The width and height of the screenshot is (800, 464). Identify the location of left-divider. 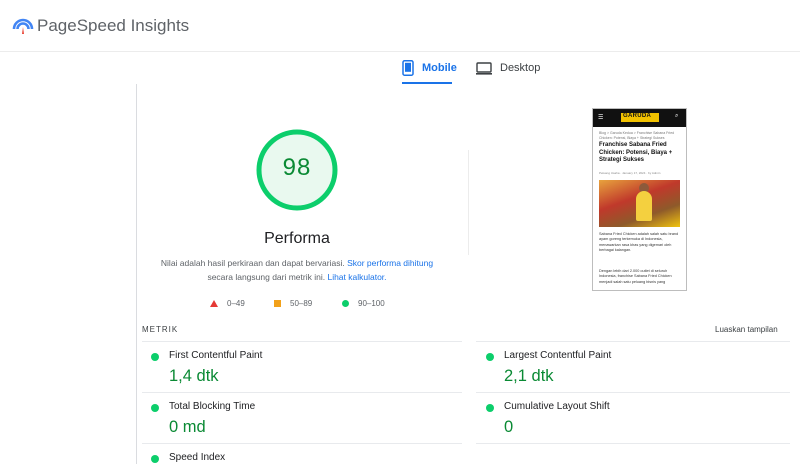
(136, 274).